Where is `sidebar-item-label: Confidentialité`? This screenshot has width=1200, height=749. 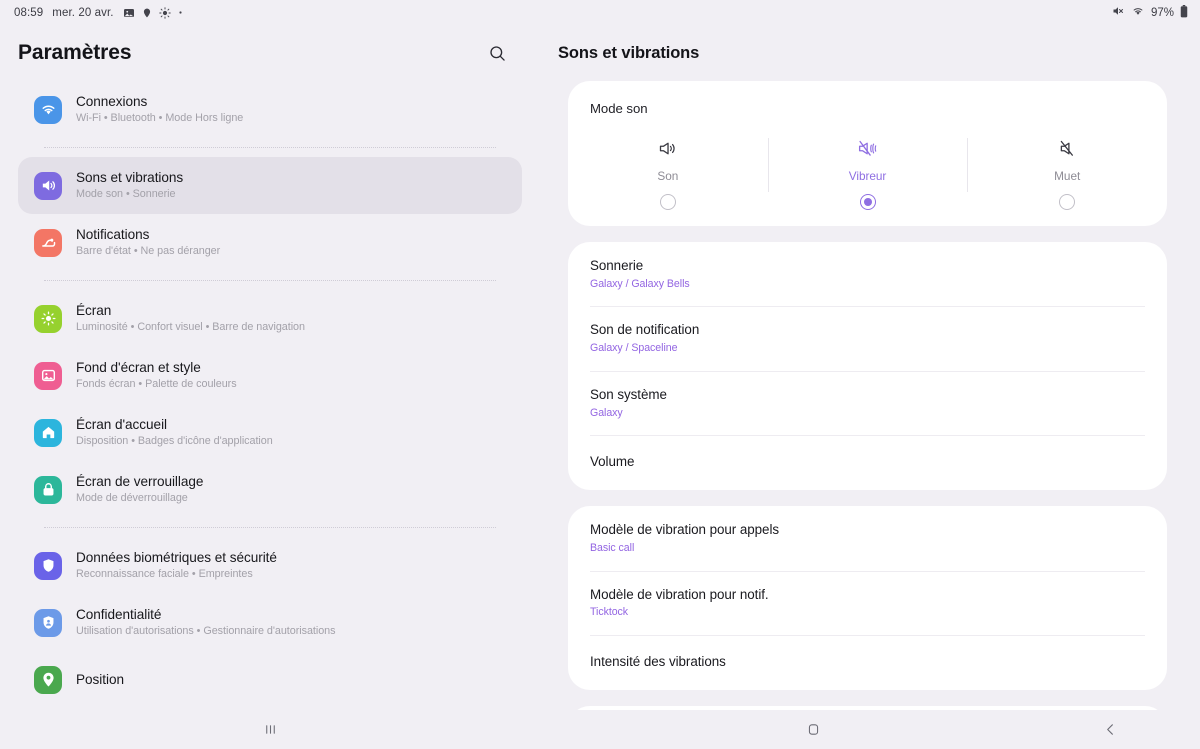 sidebar-item-label: Confidentialité is located at coordinates (119, 615).